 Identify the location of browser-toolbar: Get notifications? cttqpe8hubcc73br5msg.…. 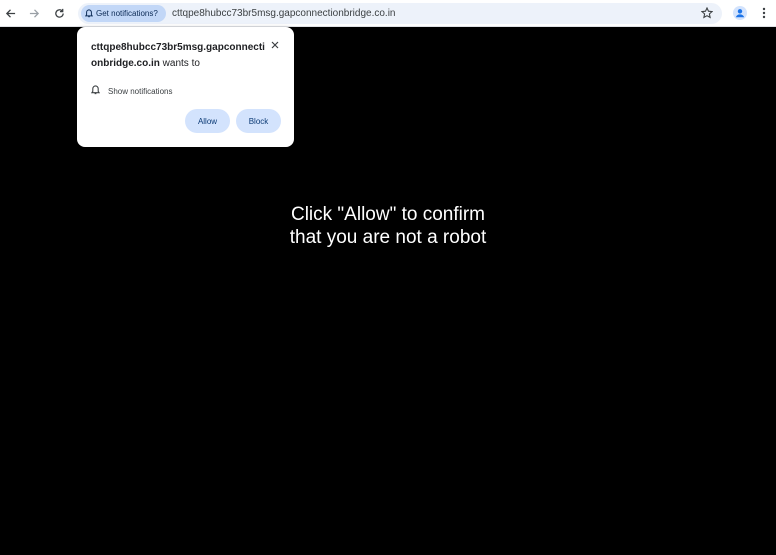
(388, 13).